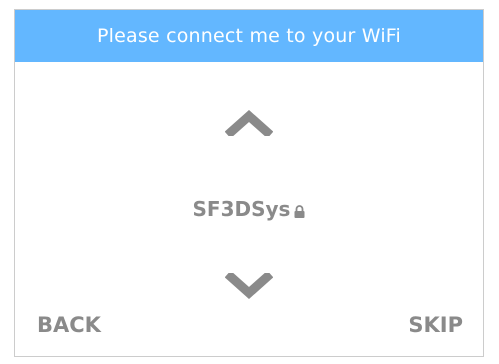 Image resolution: width=499 pixels, height=364 pixels. What do you see at coordinates (435, 325) in the screenshot?
I see `skip-button: SKIP` at bounding box center [435, 325].